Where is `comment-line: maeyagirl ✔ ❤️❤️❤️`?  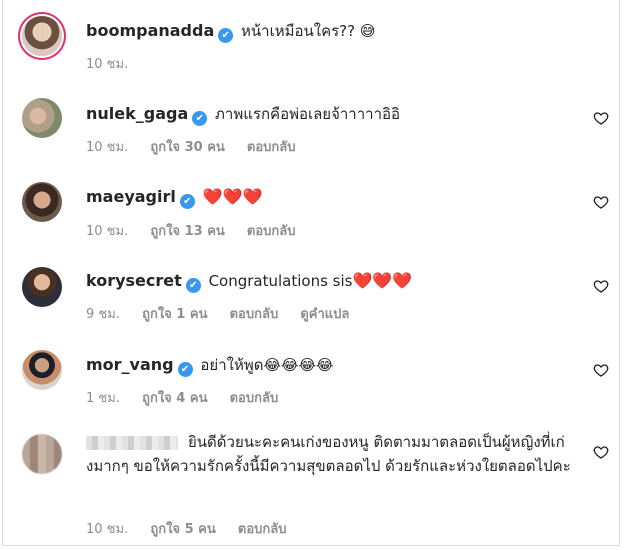 comment-line: maeyagirl ✔ ❤️❤️❤️ is located at coordinates (174, 197).